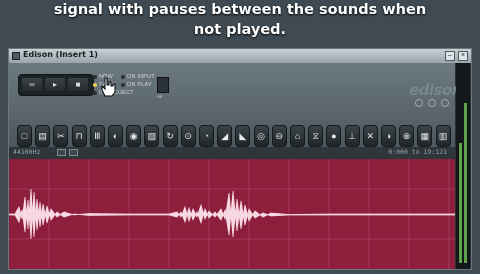 This screenshot has width=480, height=274. Describe the element at coordinates (138, 77) in the screenshot. I see `option-on-input: ON INPUT` at that location.